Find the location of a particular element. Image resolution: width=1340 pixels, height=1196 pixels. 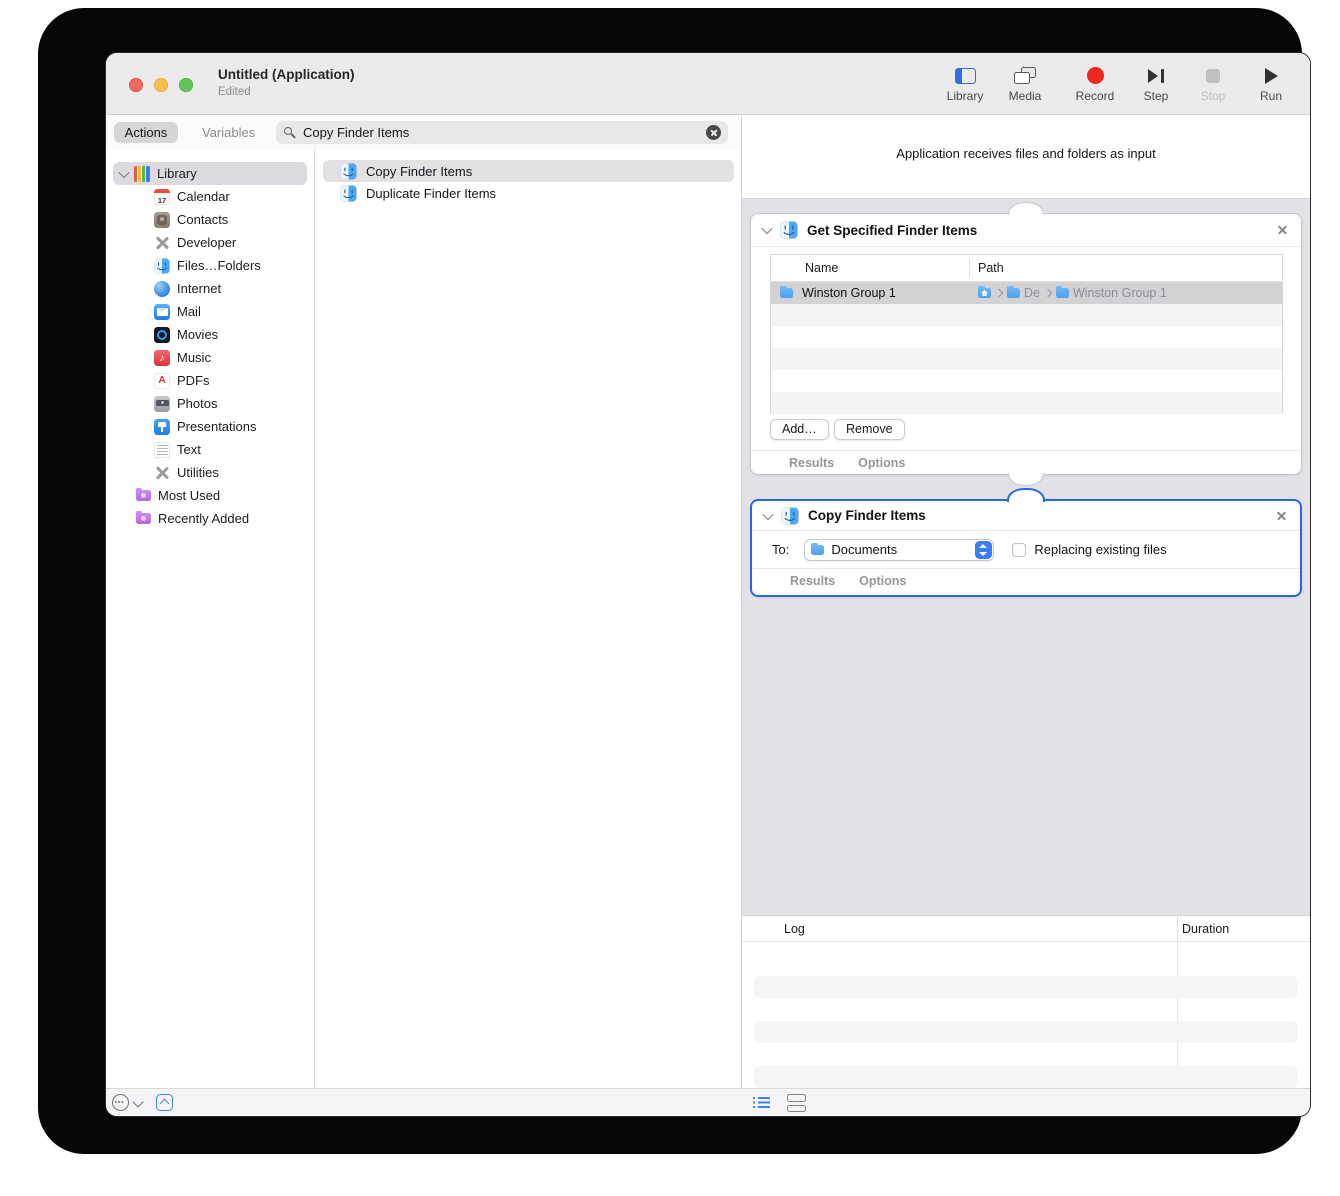

photos-camera-icon is located at coordinates (162, 403).